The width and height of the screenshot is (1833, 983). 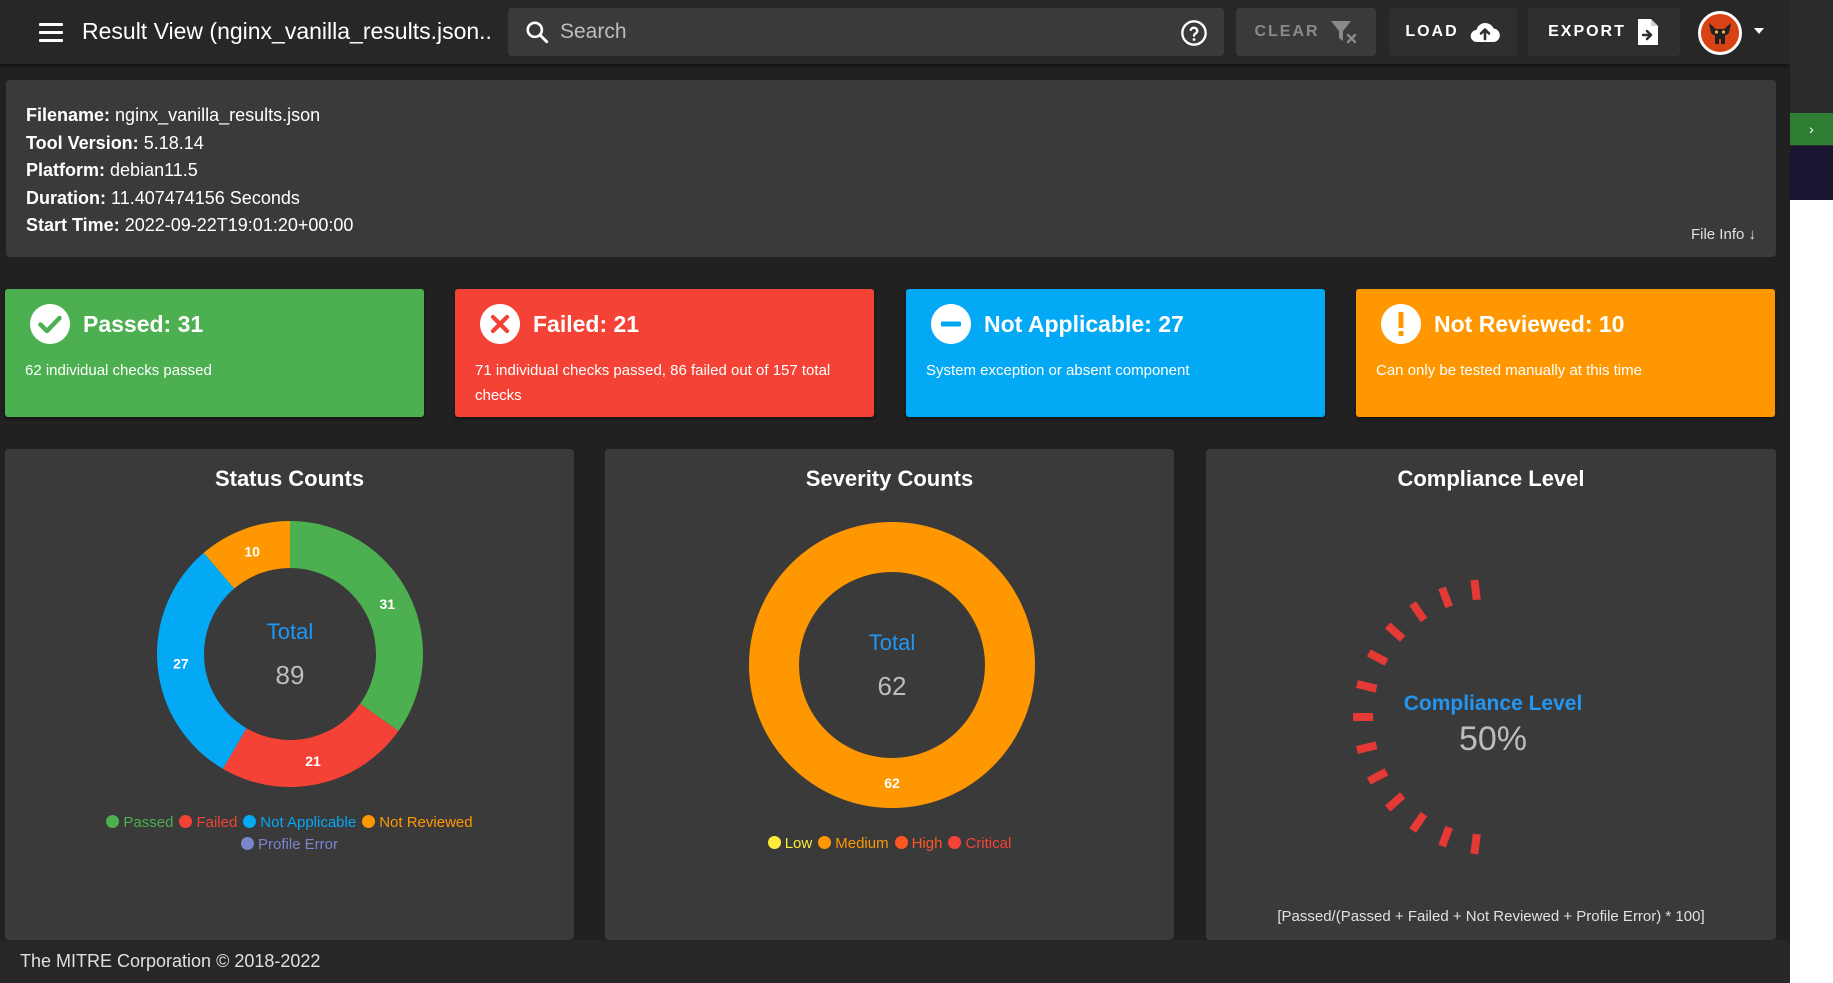 I want to click on file-info-row-duration: Duration: 11.407474156 Seconds, so click(x=189, y=199).